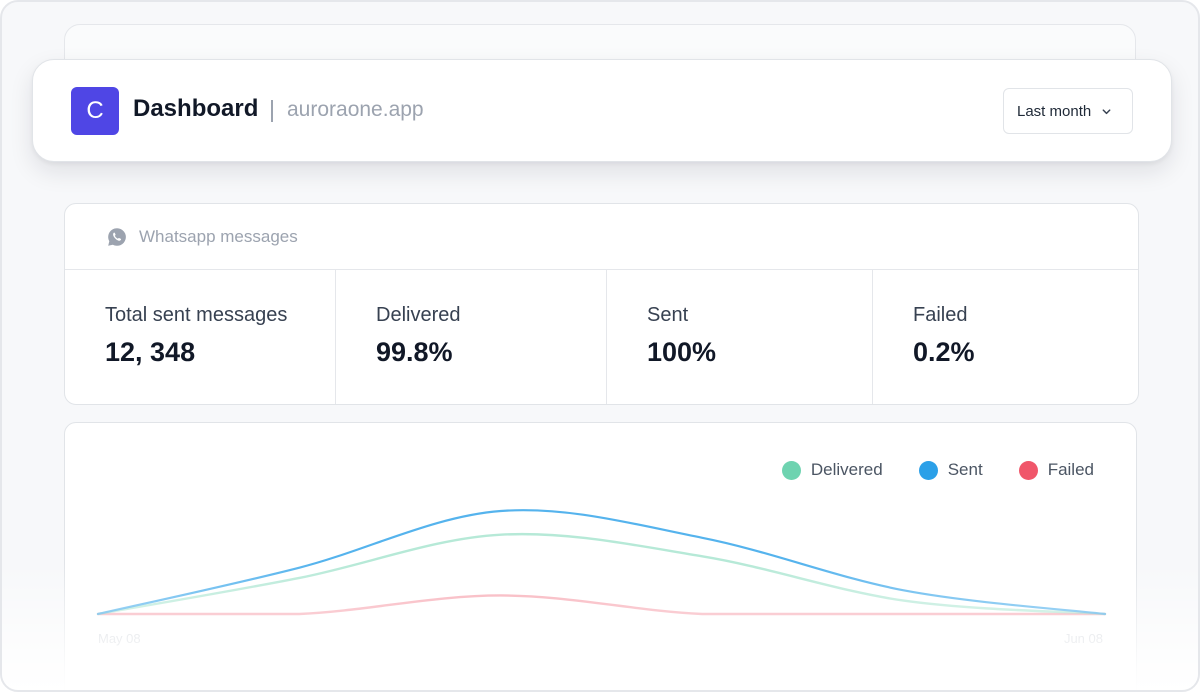 The height and width of the screenshot is (692, 1200). What do you see at coordinates (414, 352) in the screenshot?
I see `stat-value: 99.8%` at bounding box center [414, 352].